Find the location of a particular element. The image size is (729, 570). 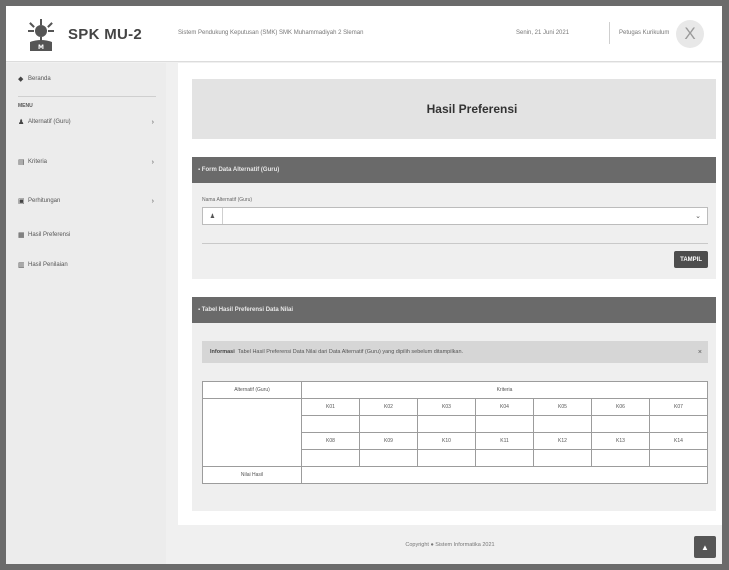

tampil-button: TAMPIL is located at coordinates (691, 259).